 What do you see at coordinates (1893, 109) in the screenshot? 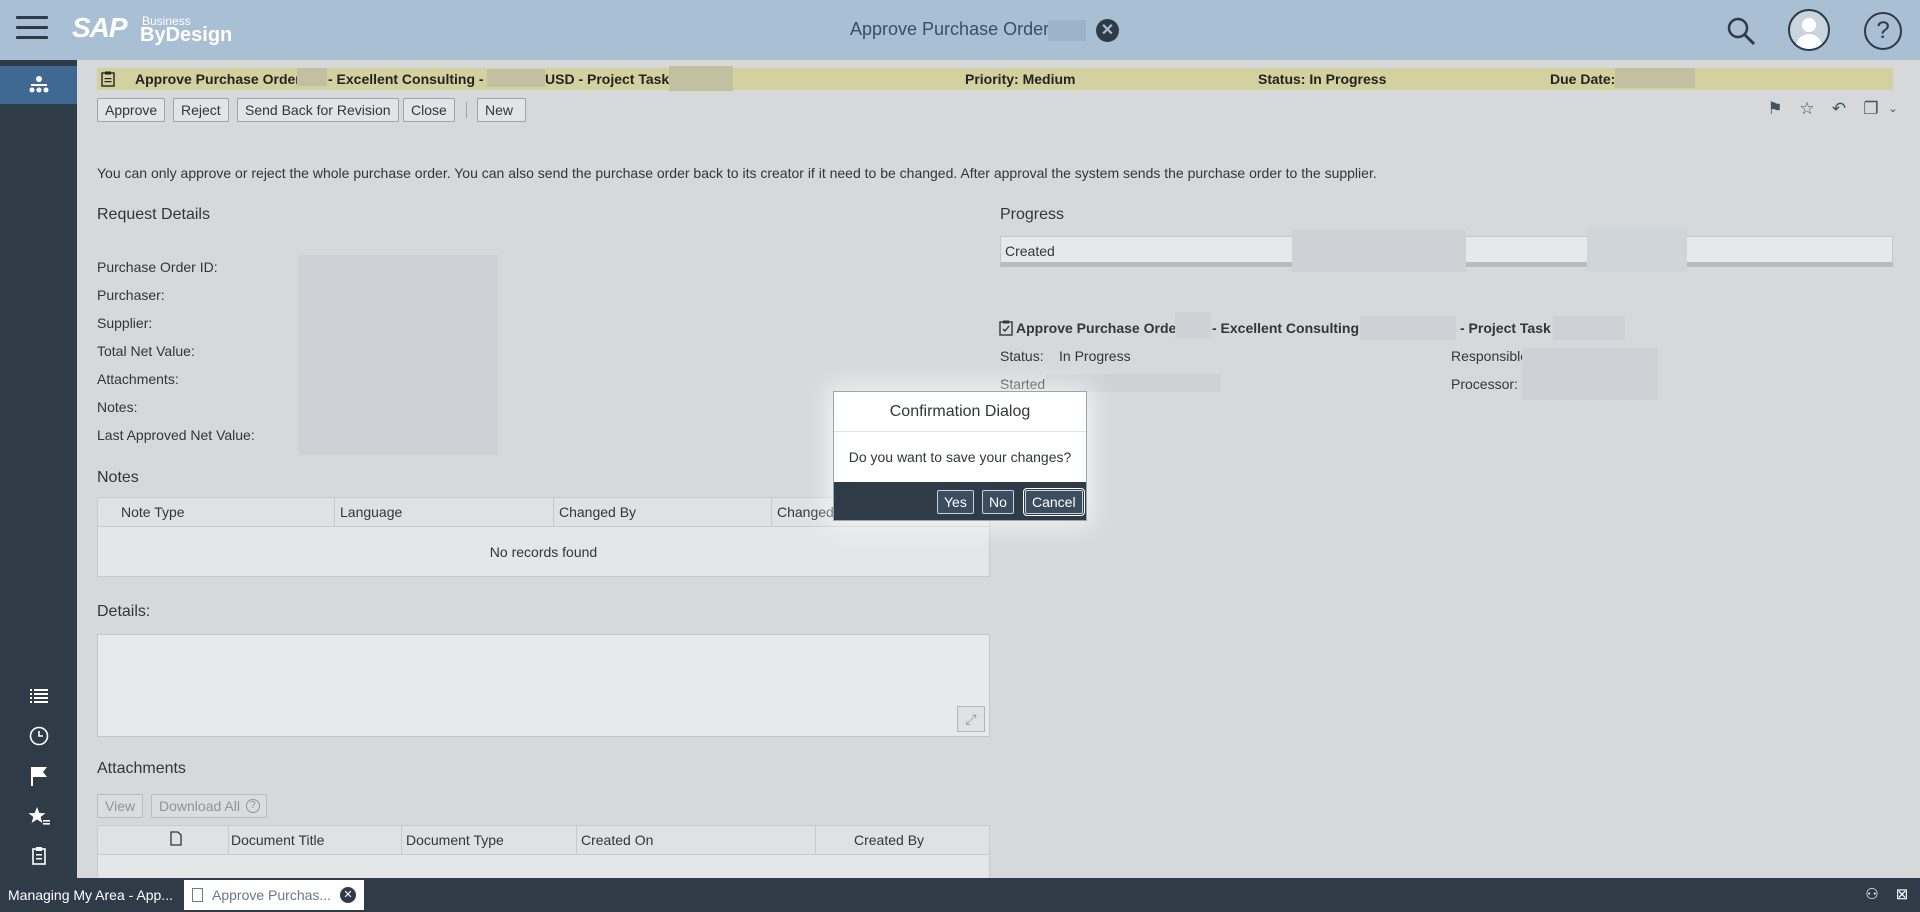
I see `chevron-down-icon: ⌄` at bounding box center [1893, 109].